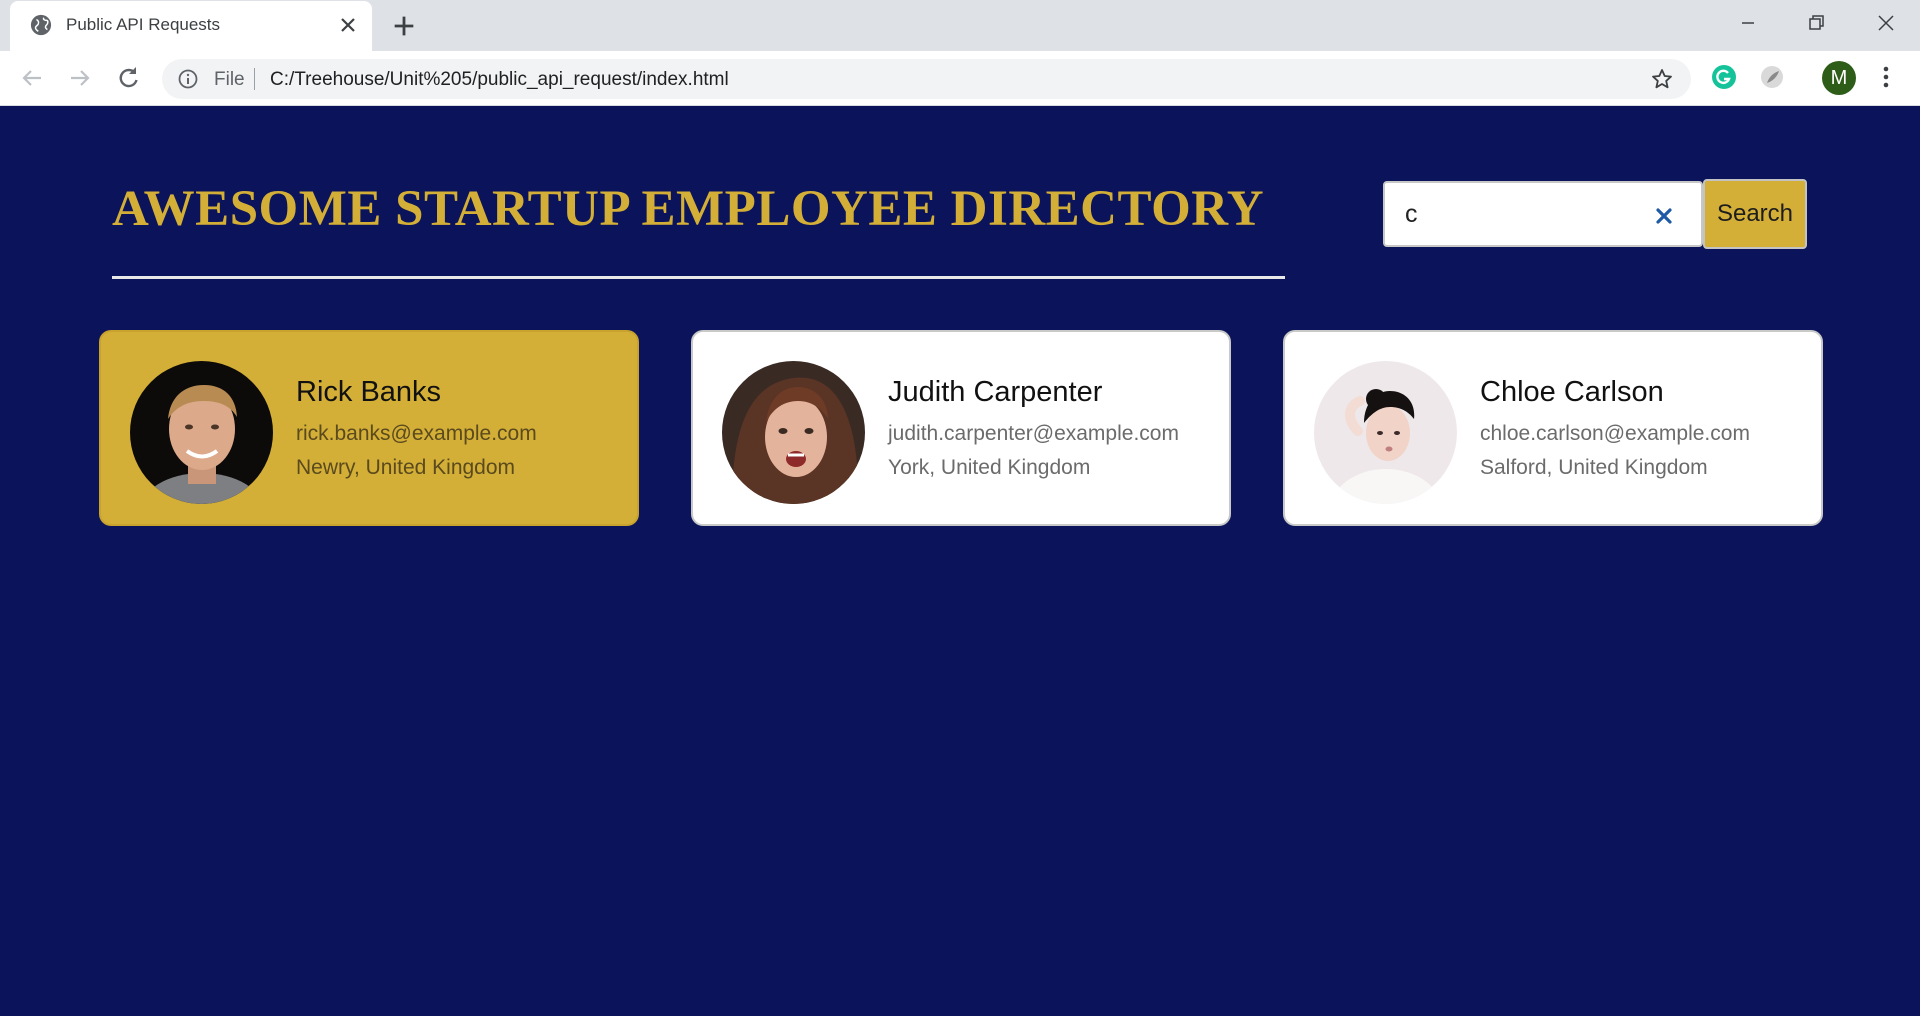  I want to click on employee-name: Rick Banks, so click(369, 392).